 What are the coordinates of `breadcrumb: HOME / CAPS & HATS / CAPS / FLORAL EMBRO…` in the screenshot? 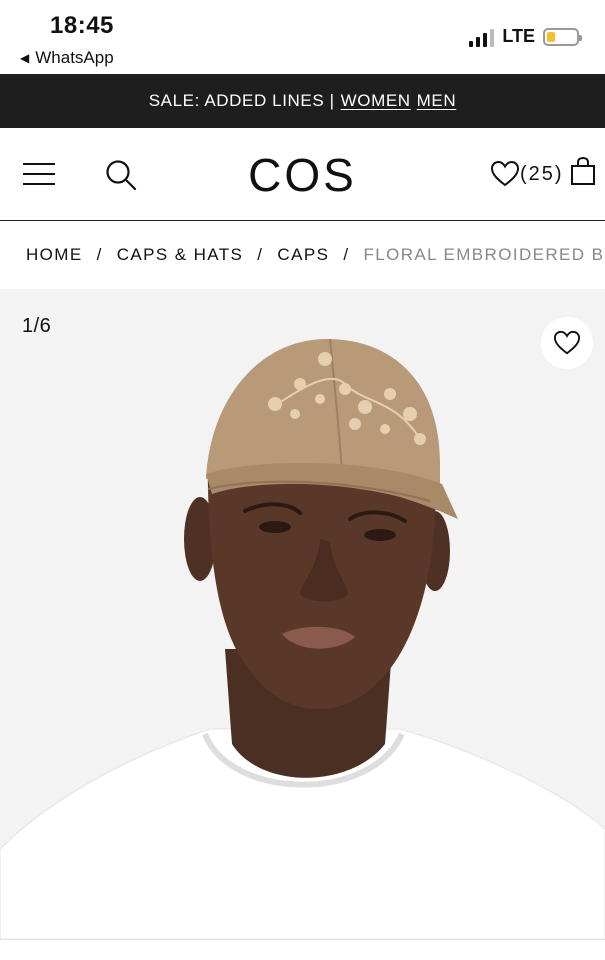 It's located at (302, 255).